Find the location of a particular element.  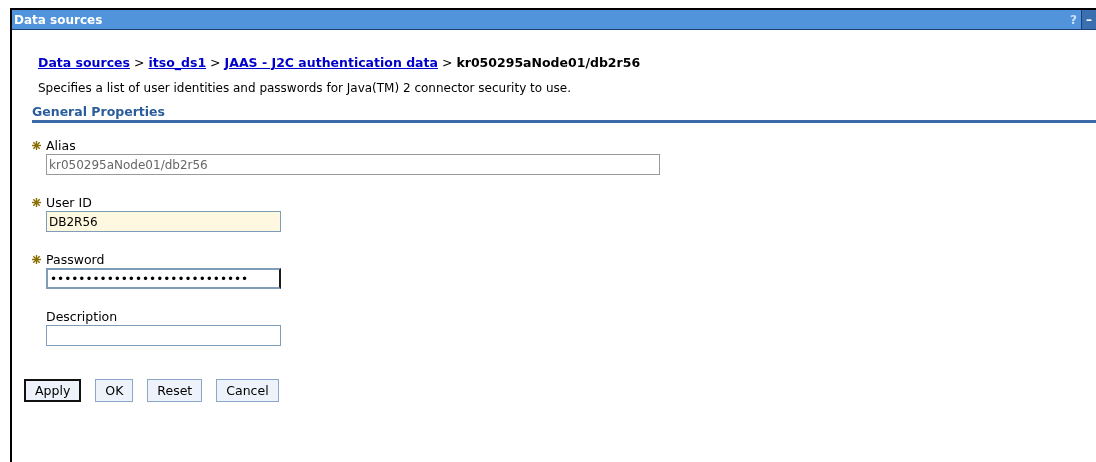

breadcrumb-current: kr050295aNode01/db2r56 is located at coordinates (548, 62).